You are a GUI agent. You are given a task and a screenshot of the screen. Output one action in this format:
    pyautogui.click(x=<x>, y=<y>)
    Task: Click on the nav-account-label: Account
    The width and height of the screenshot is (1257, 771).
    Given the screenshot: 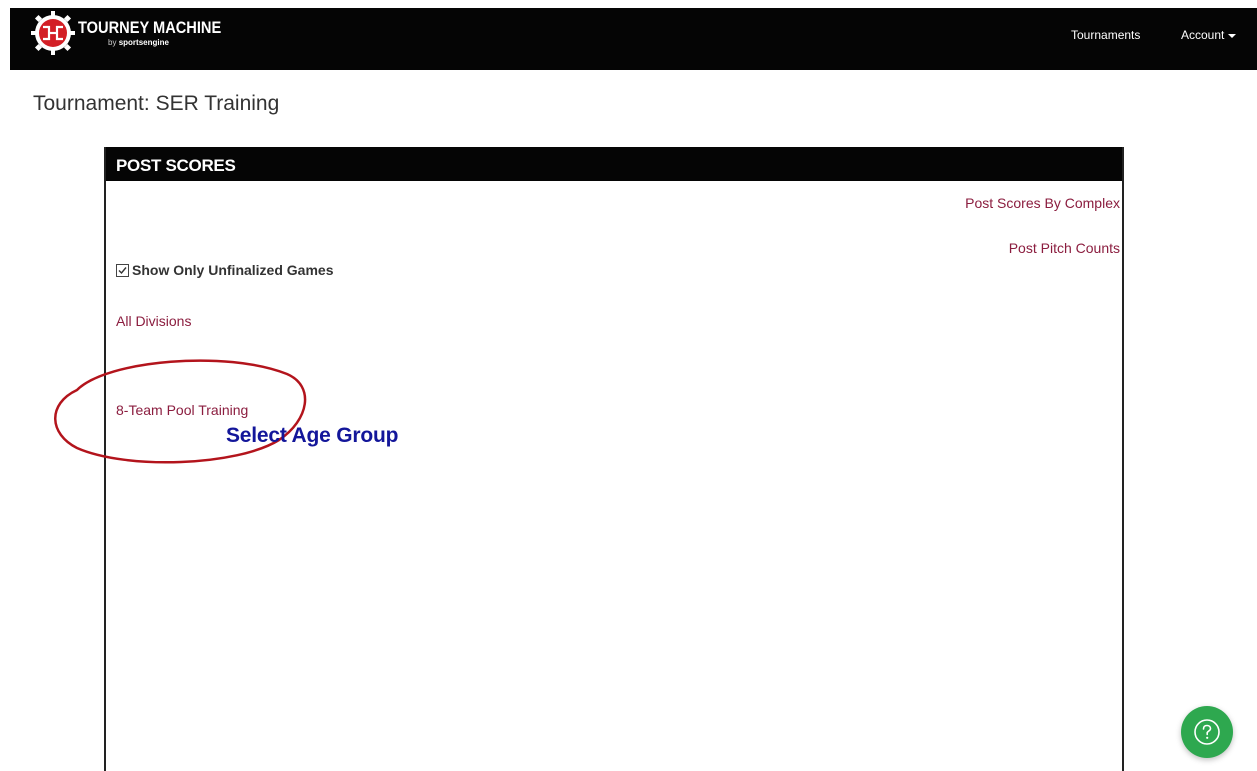 What is the action you would take?
    pyautogui.click(x=1203, y=35)
    